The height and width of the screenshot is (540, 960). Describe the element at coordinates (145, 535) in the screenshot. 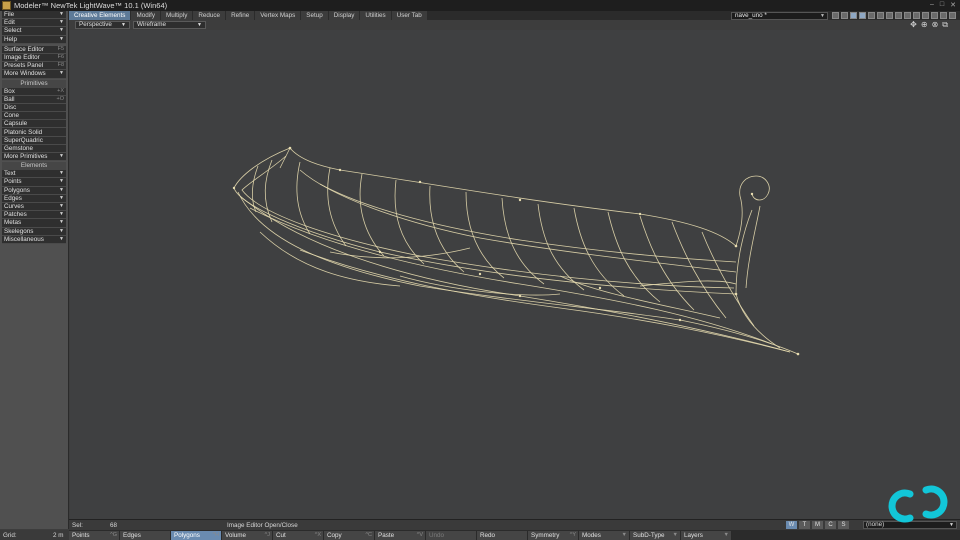

I see `edges-mode-button: Edges` at that location.